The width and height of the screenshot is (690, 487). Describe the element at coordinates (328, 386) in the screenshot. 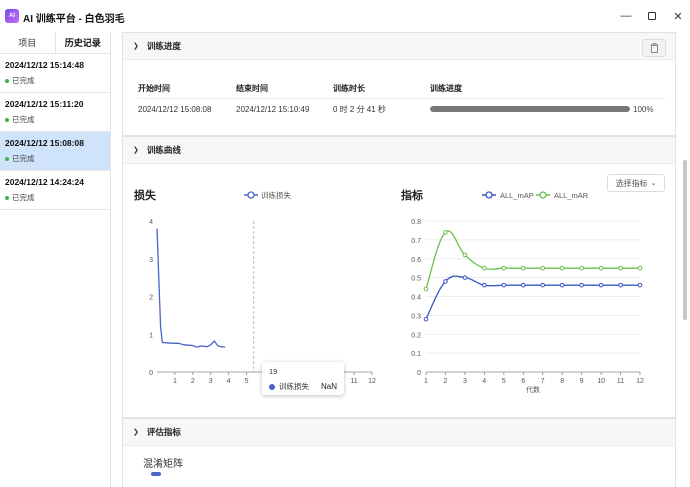

I see `tooltip-value: NaN` at that location.